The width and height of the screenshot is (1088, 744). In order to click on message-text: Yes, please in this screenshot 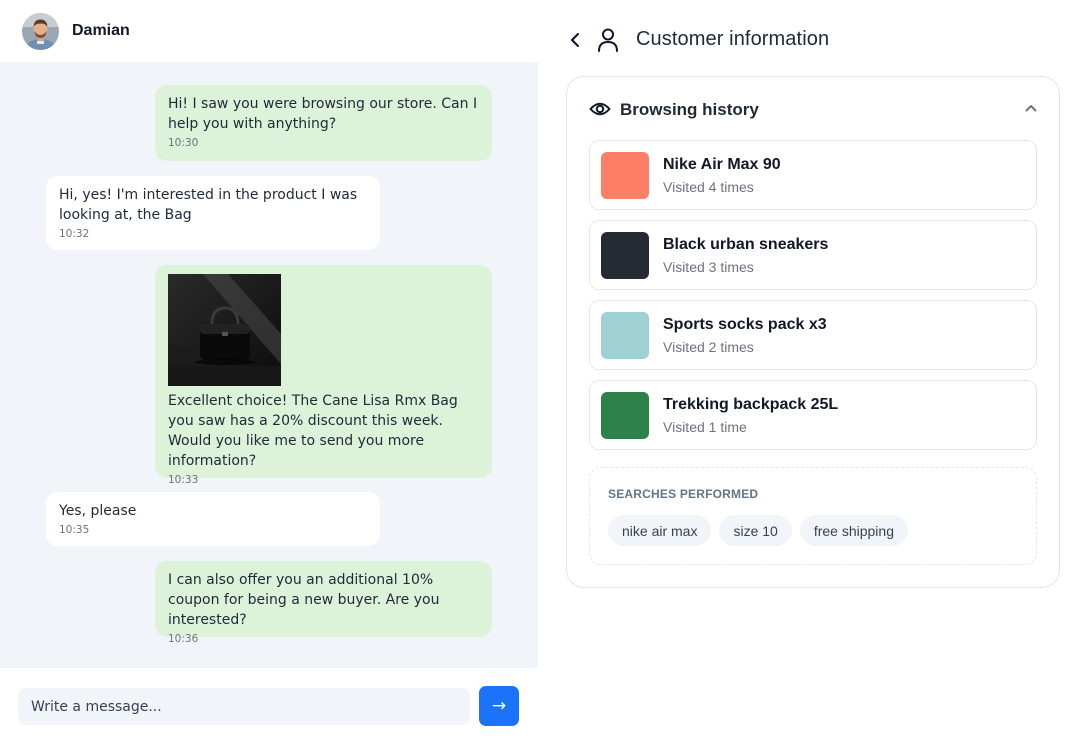, I will do `click(98, 511)`.